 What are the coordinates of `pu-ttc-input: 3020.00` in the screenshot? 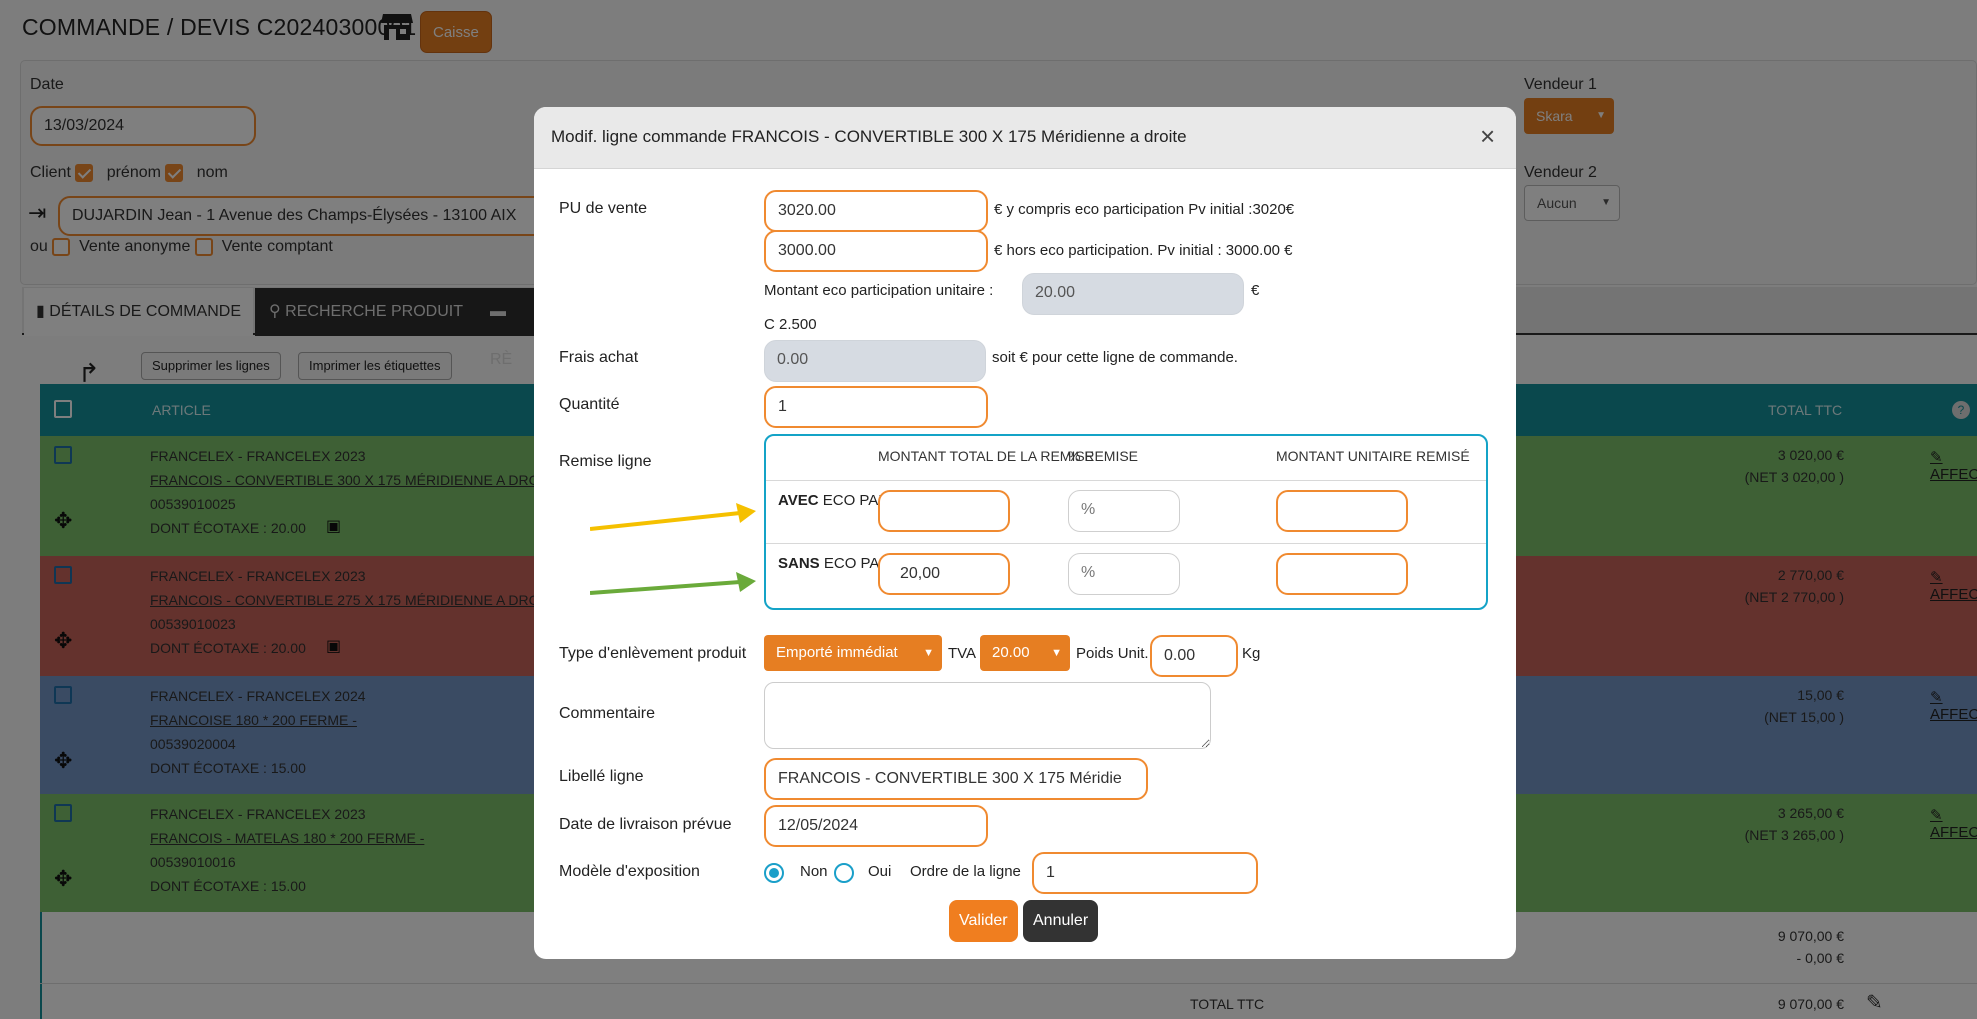 It's located at (876, 211).